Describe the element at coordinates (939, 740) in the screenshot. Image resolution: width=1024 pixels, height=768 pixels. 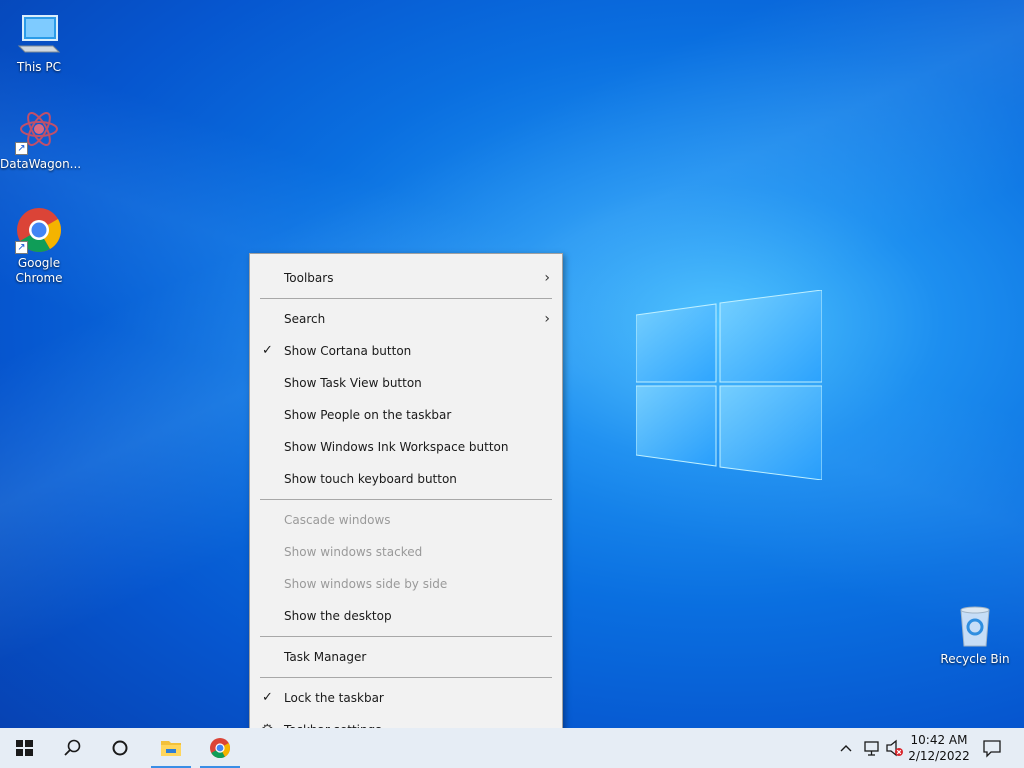
I see `clock-time: 10:42 AM` at that location.